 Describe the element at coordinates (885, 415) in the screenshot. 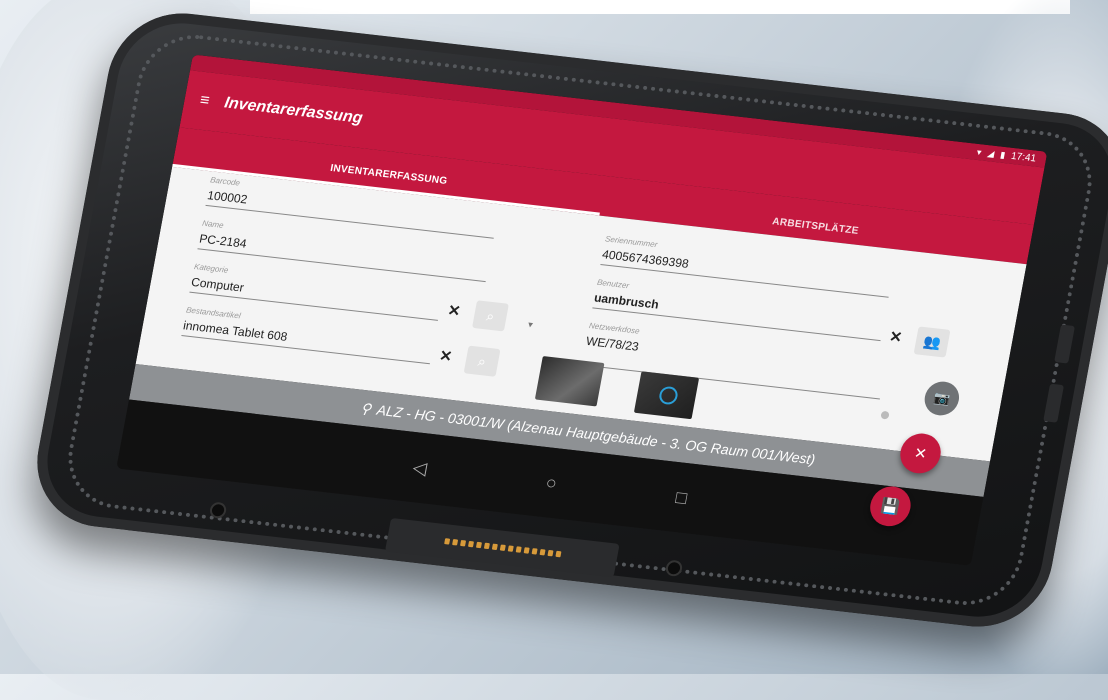

I see `more-indicator` at that location.